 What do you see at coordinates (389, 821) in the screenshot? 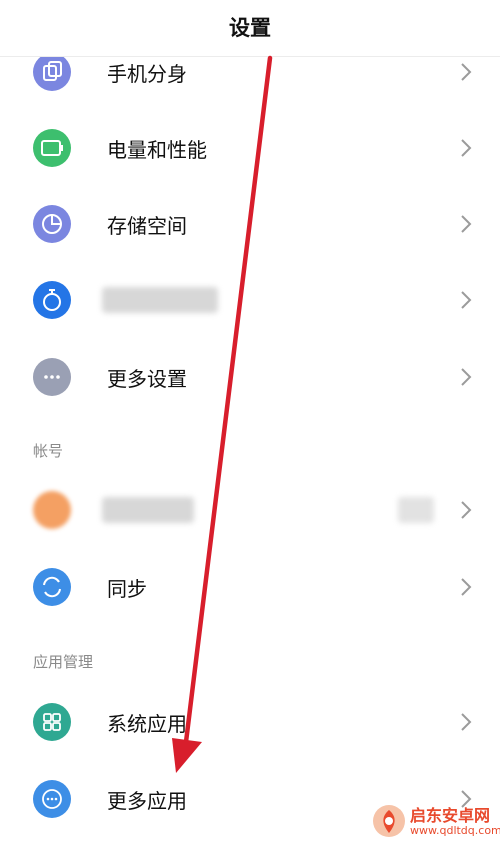
I see `watermark-logo` at bounding box center [389, 821].